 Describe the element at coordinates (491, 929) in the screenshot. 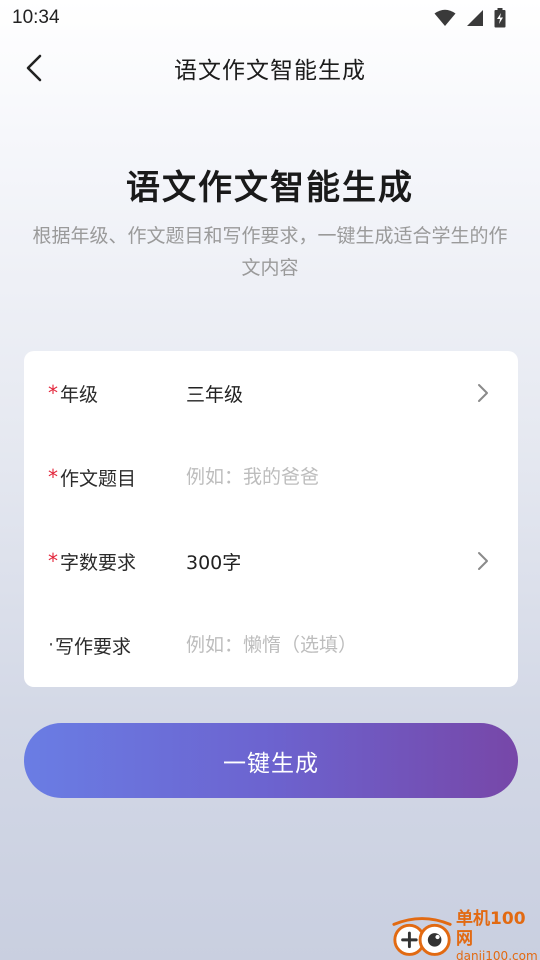

I see `watermark-name: 单机100网` at that location.